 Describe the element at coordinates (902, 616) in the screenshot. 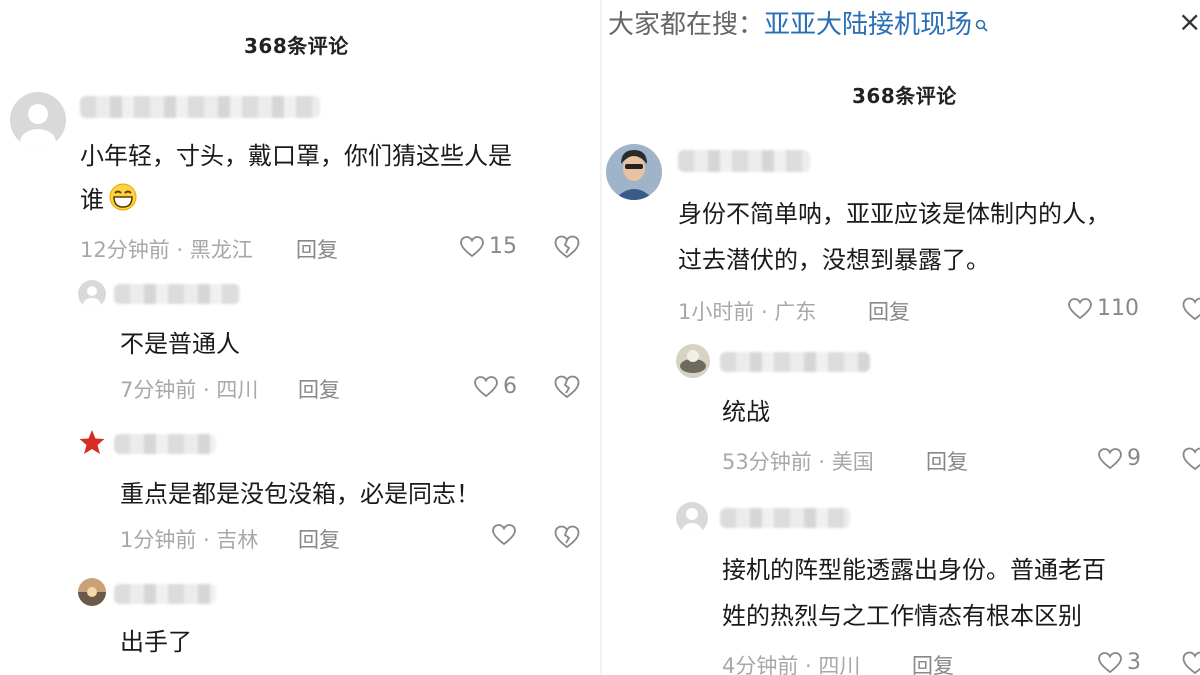

I see `reply-text-line2: 姓的热烈与之工作情态有根本区别` at that location.